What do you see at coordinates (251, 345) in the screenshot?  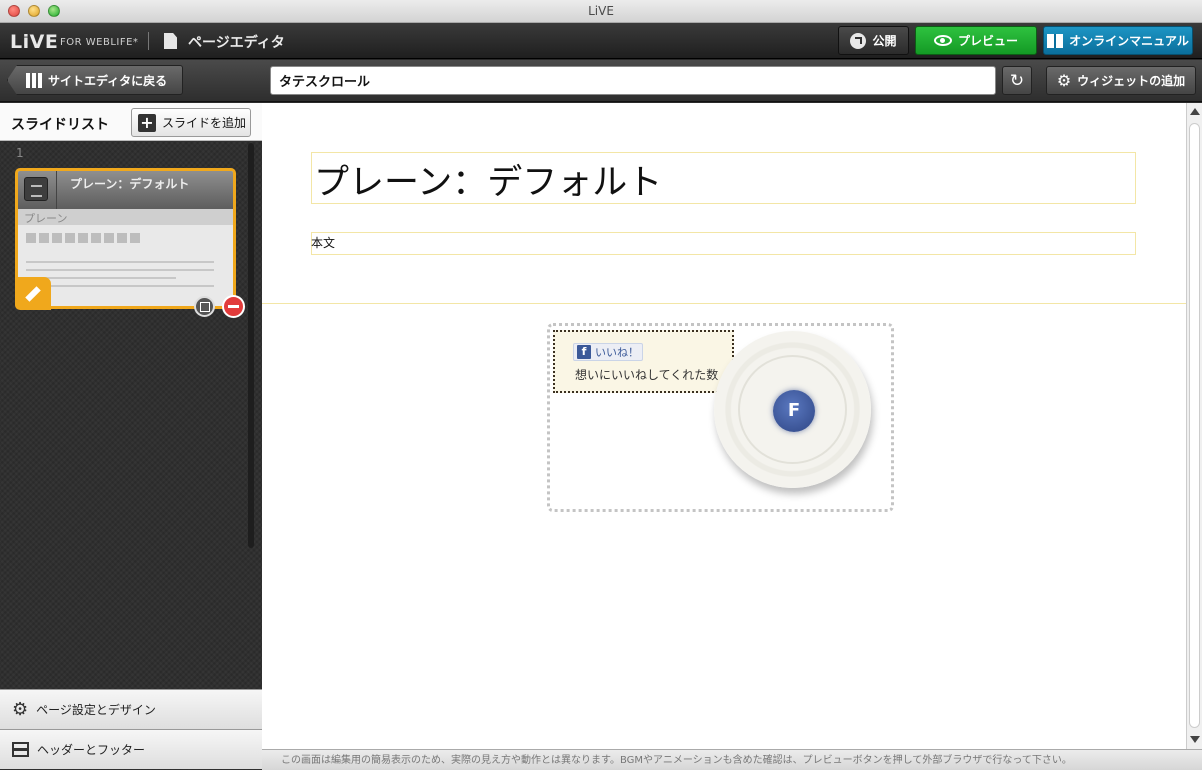 I see `slide-list-scrollbar` at bounding box center [251, 345].